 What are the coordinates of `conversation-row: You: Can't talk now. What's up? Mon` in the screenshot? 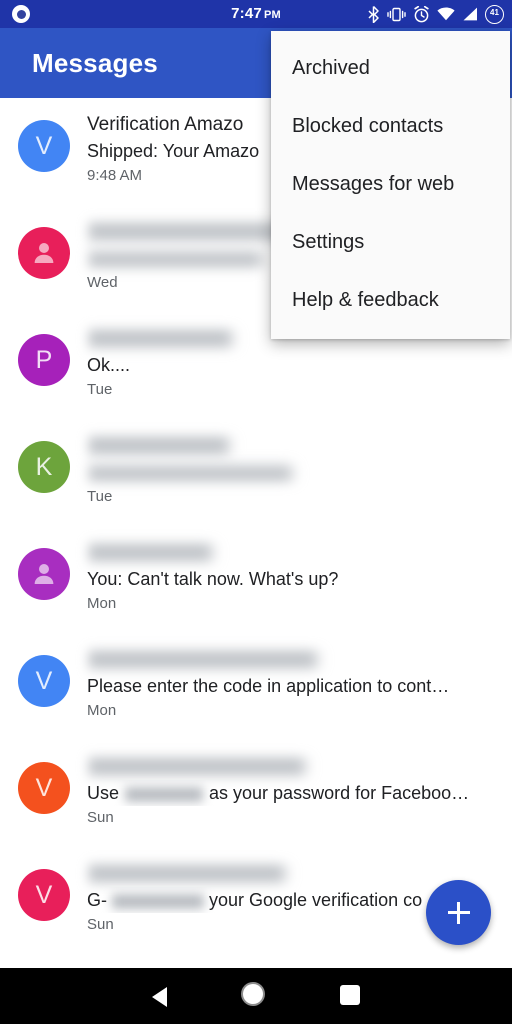 It's located at (256, 579).